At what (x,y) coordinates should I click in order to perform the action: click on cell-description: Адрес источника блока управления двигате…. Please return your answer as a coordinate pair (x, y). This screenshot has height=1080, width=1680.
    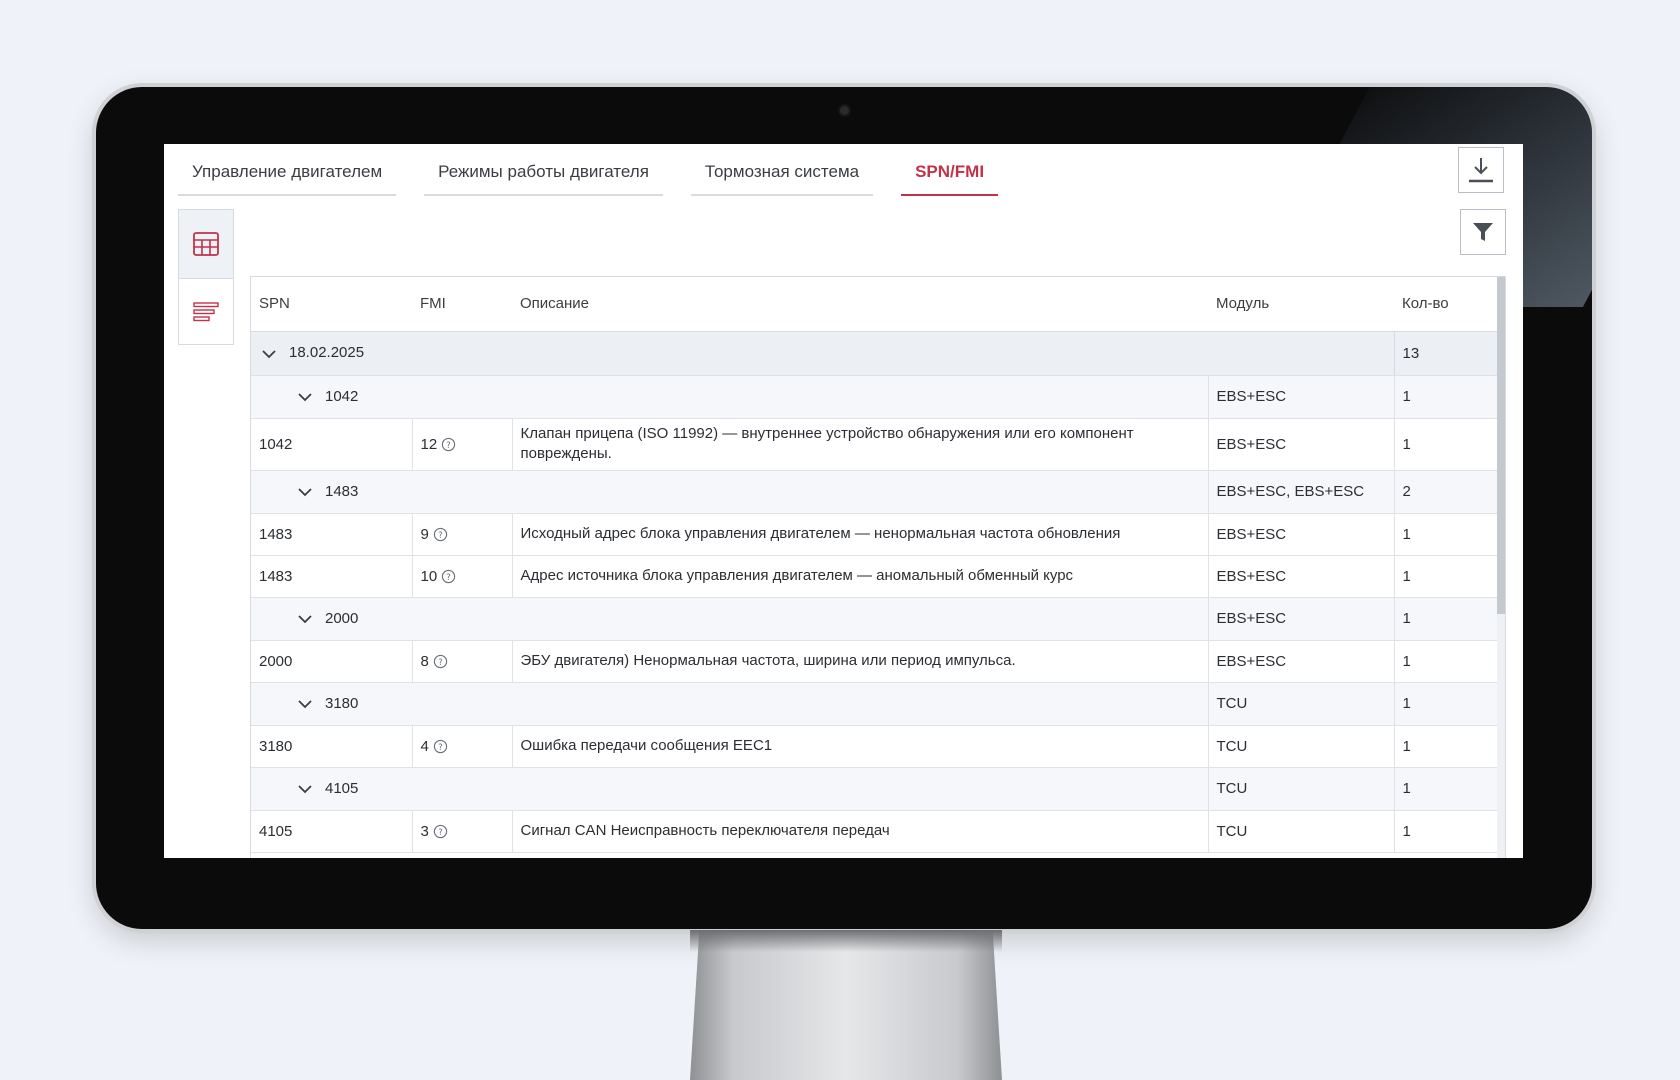
    Looking at the image, I should click on (859, 576).